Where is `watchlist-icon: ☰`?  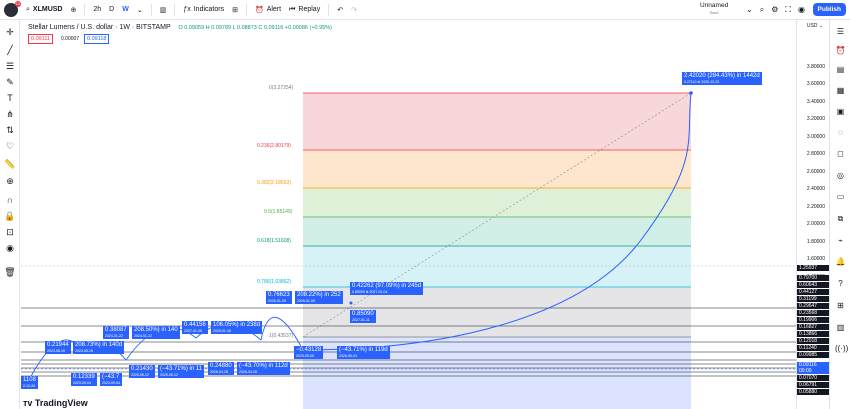 watchlist-icon: ☰ is located at coordinates (840, 31).